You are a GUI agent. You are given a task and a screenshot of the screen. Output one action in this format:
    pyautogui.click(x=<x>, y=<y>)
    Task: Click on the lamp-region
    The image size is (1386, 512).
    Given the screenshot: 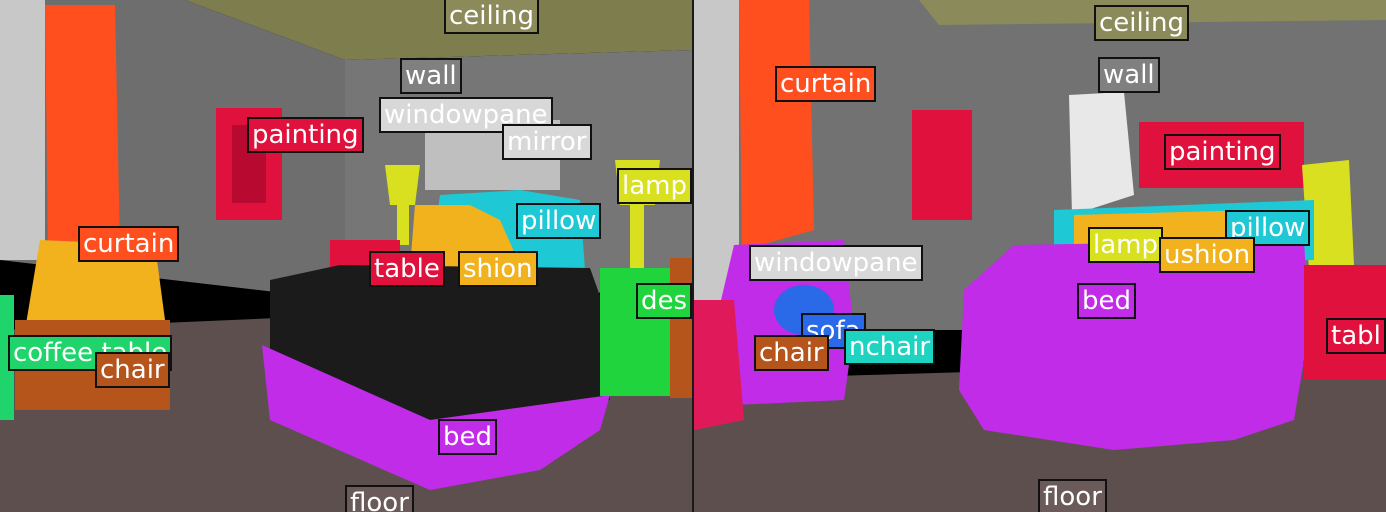 What is the action you would take?
    pyautogui.click(x=402, y=185)
    